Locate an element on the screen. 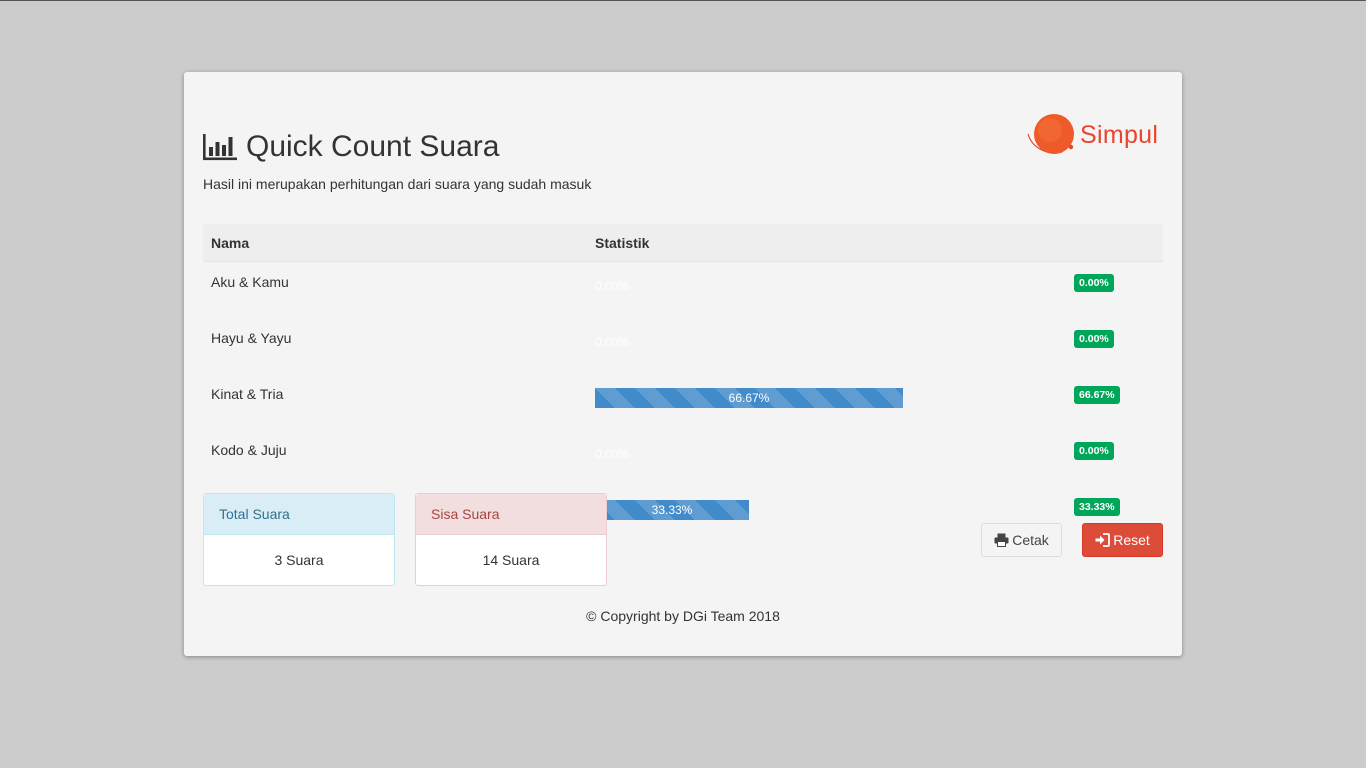 Image resolution: width=1366 pixels, height=768 pixels. total-suara-panel: Total Suara 3 Suara is located at coordinates (299, 539).